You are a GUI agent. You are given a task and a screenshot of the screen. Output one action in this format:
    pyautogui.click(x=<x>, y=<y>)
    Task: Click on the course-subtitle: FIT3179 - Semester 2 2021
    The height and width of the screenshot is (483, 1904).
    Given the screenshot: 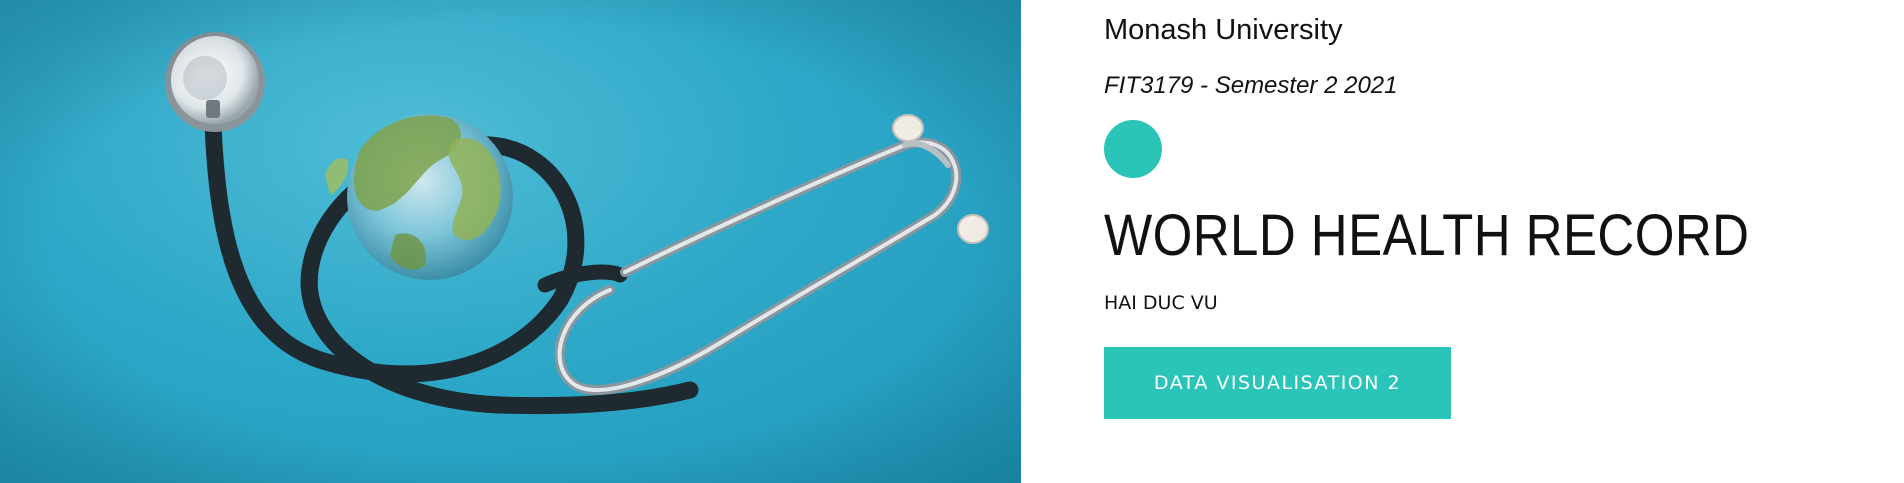 What is the action you would take?
    pyautogui.click(x=1251, y=85)
    